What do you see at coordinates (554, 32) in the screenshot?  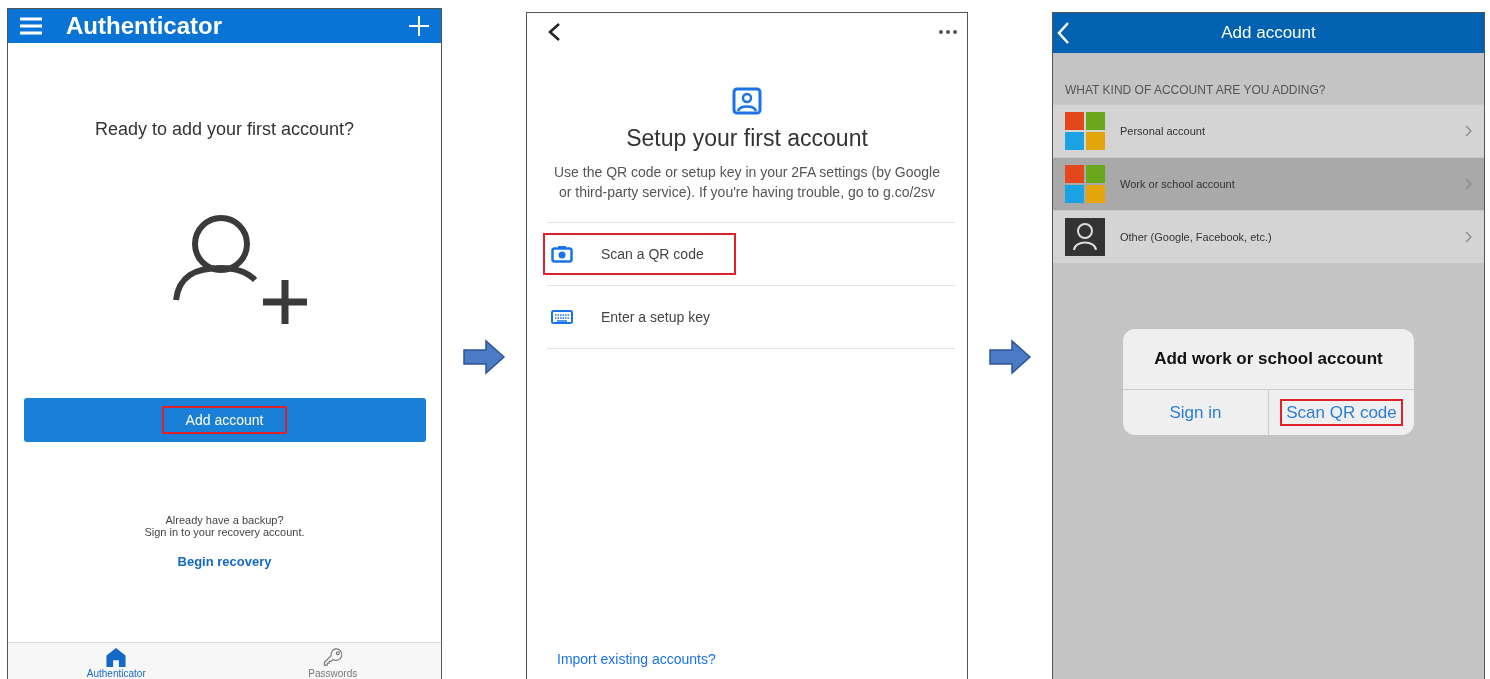 I see `back-icon` at bounding box center [554, 32].